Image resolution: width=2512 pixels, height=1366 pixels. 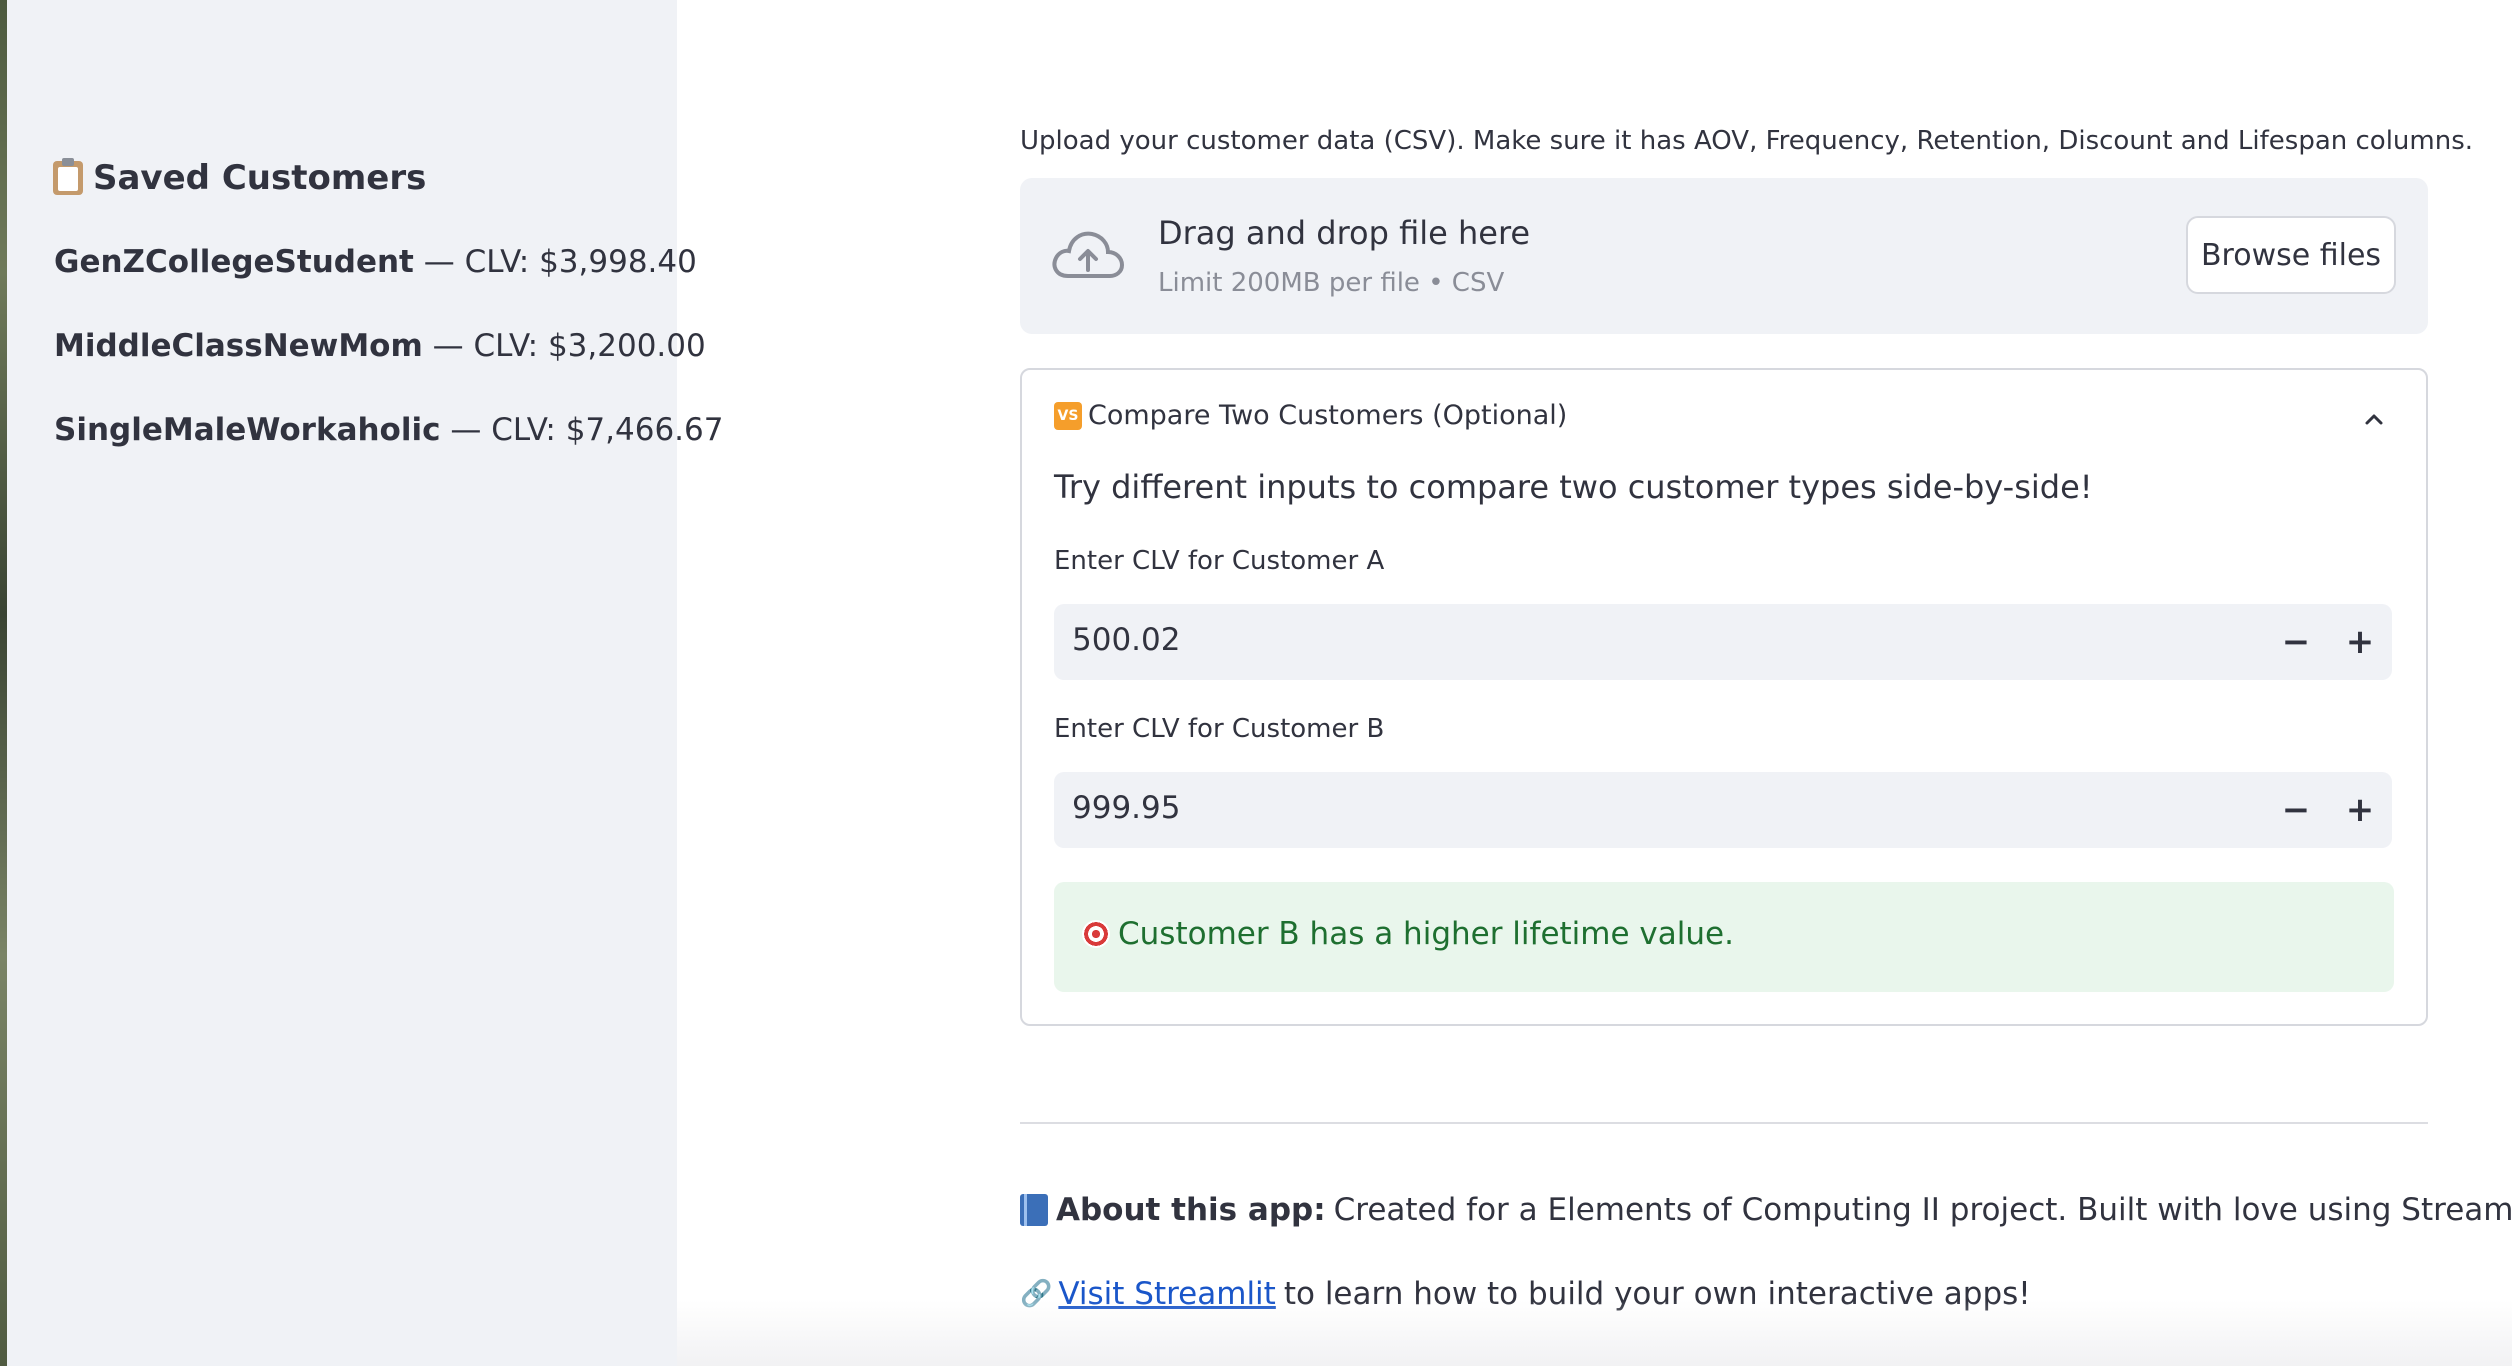 I want to click on saved-customer-name: MiddleClassNewMom, so click(x=238, y=346).